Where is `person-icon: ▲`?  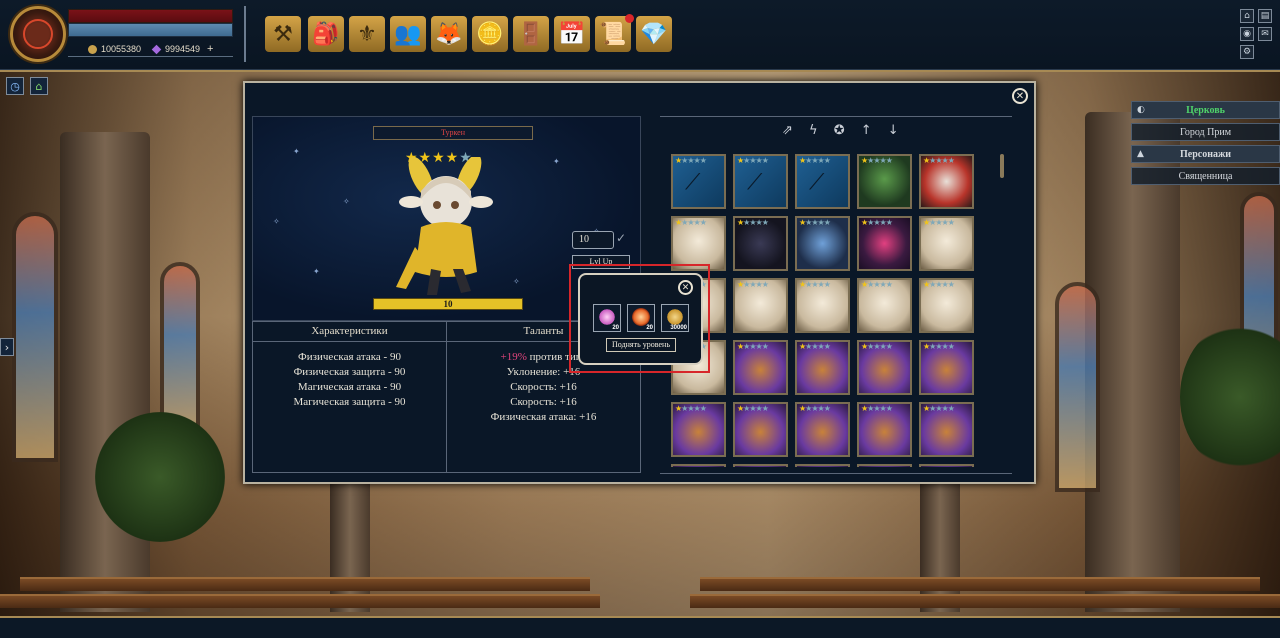
person-icon: ▲ is located at coordinates (1140, 154).